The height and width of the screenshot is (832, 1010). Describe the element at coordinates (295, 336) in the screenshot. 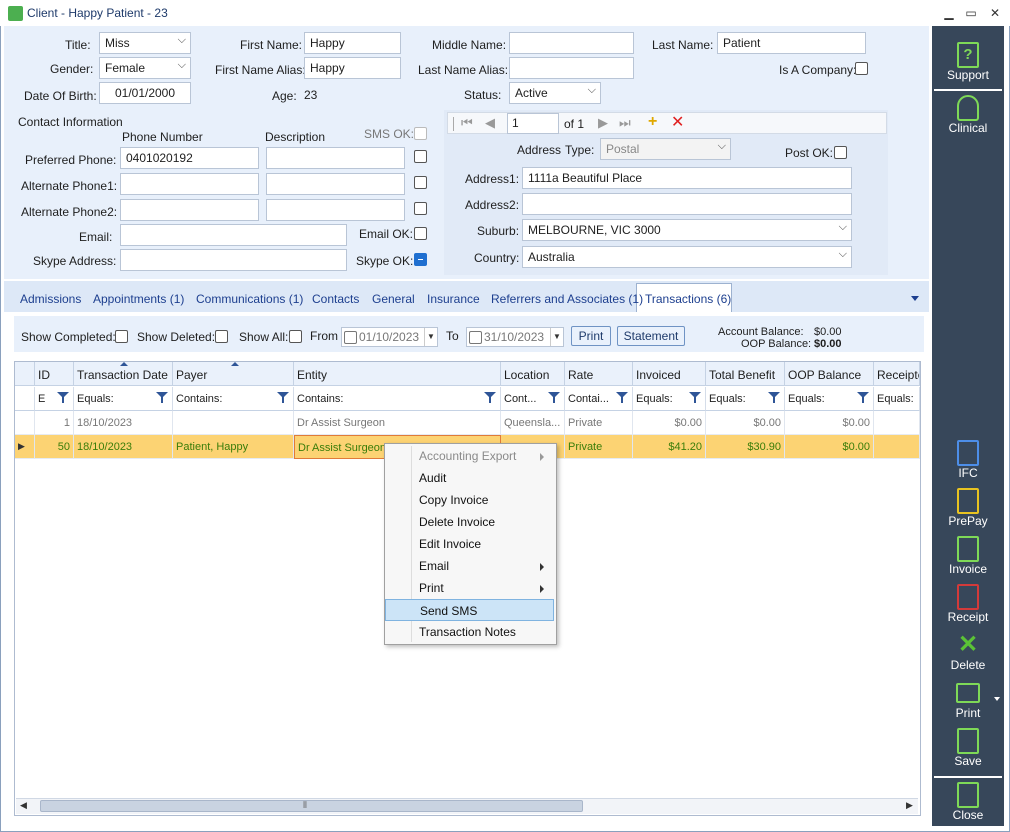

I see `show-all-checkbox` at that location.